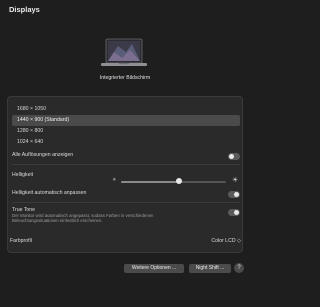 This screenshot has width=320, height=307. Describe the element at coordinates (126, 120) in the screenshot. I see `resolution-item-selected: 1440 × 900 (Standard)` at that location.